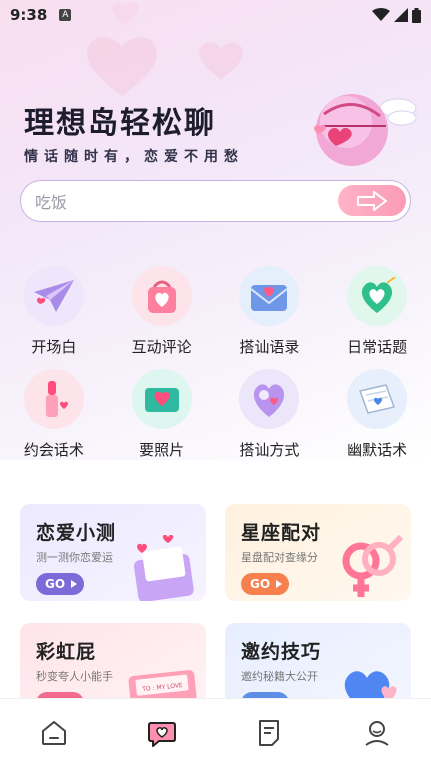 The image size is (431, 766). I want to click on card-title: 邀约技巧, so click(281, 652).